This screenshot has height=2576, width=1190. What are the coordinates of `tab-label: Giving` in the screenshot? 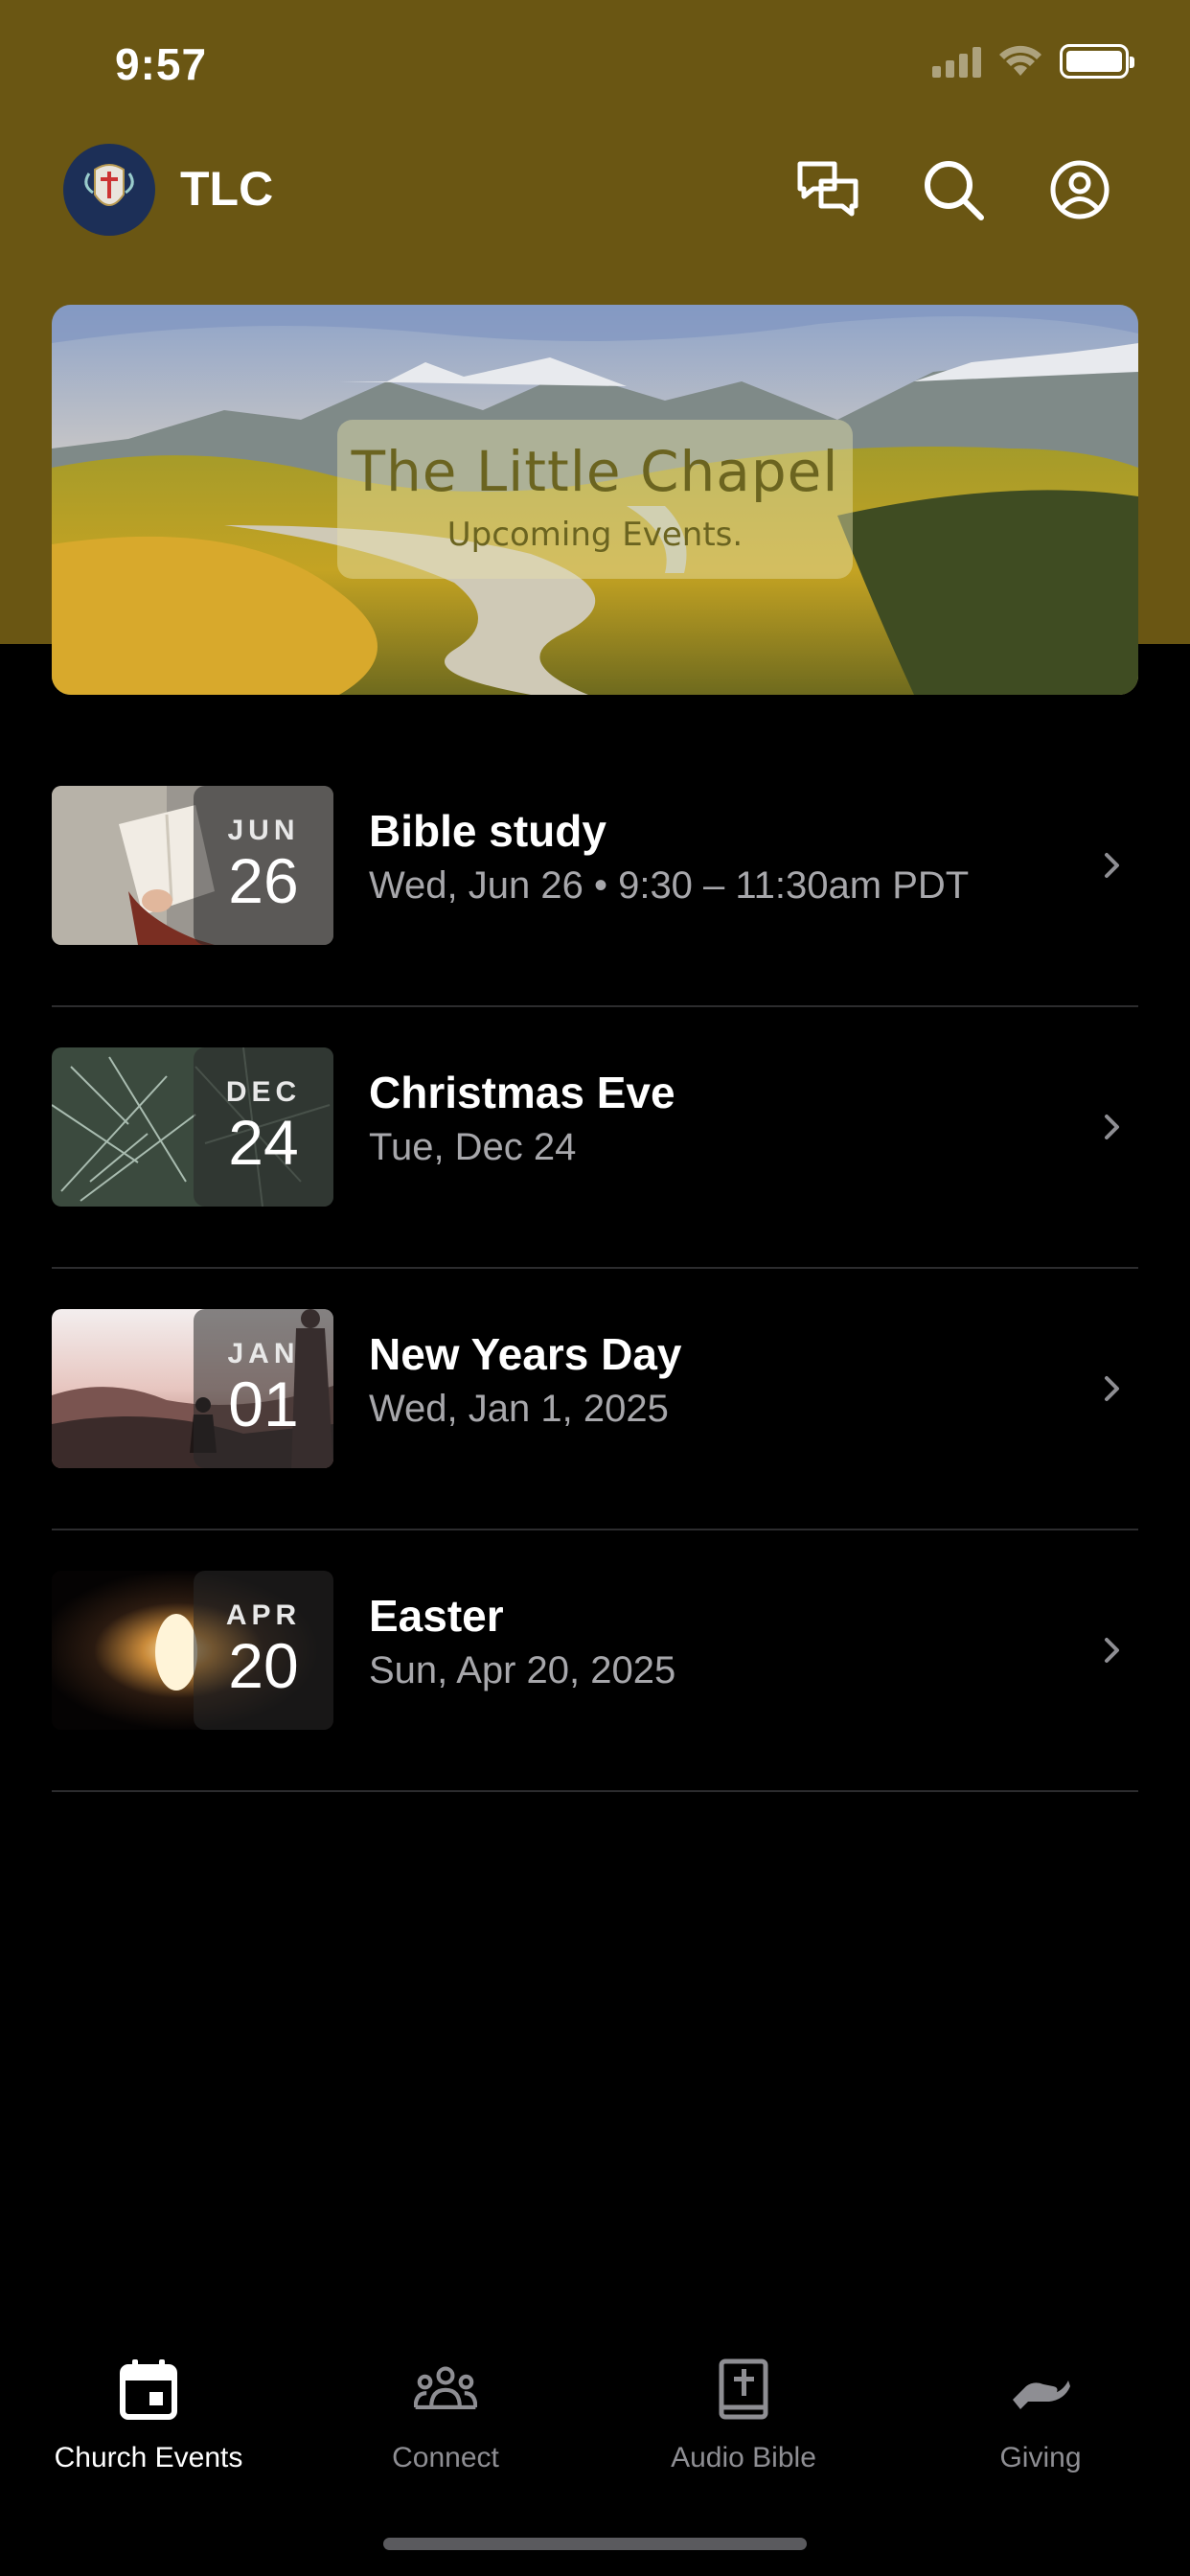 It's located at (1040, 2457).